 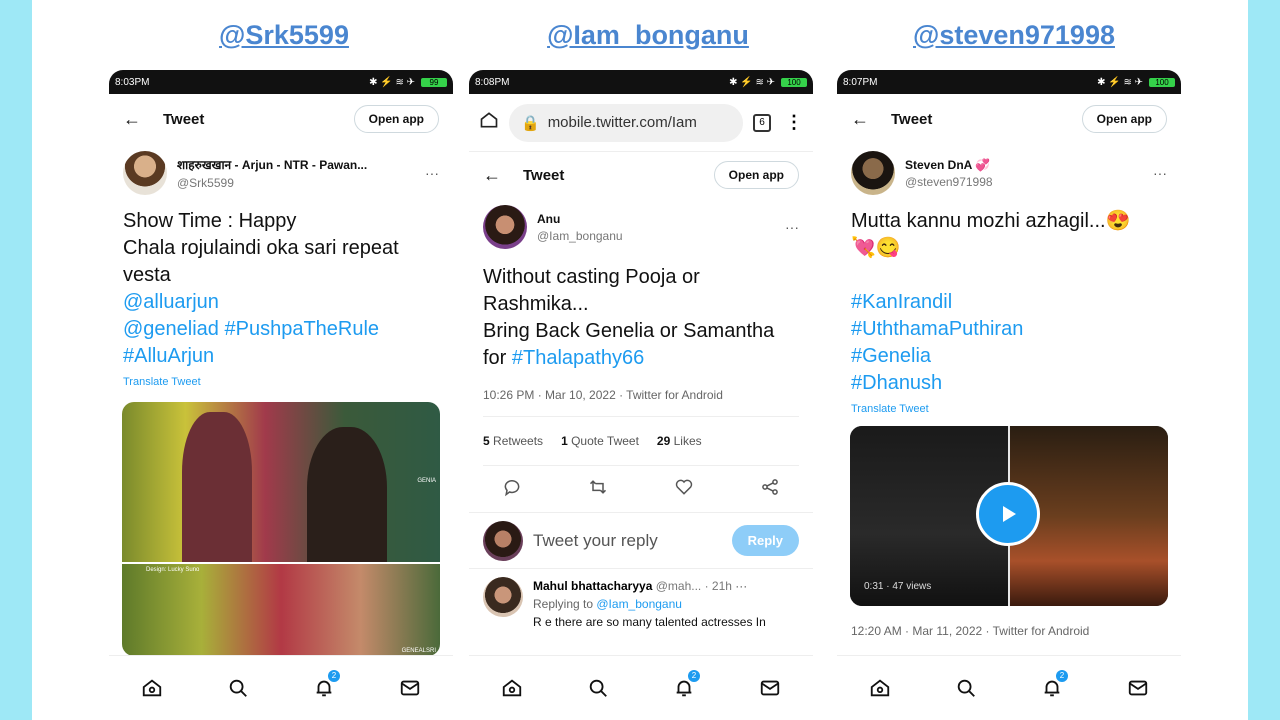 What do you see at coordinates (492, 82) in the screenshot?
I see `status-time: 8:08PM` at bounding box center [492, 82].